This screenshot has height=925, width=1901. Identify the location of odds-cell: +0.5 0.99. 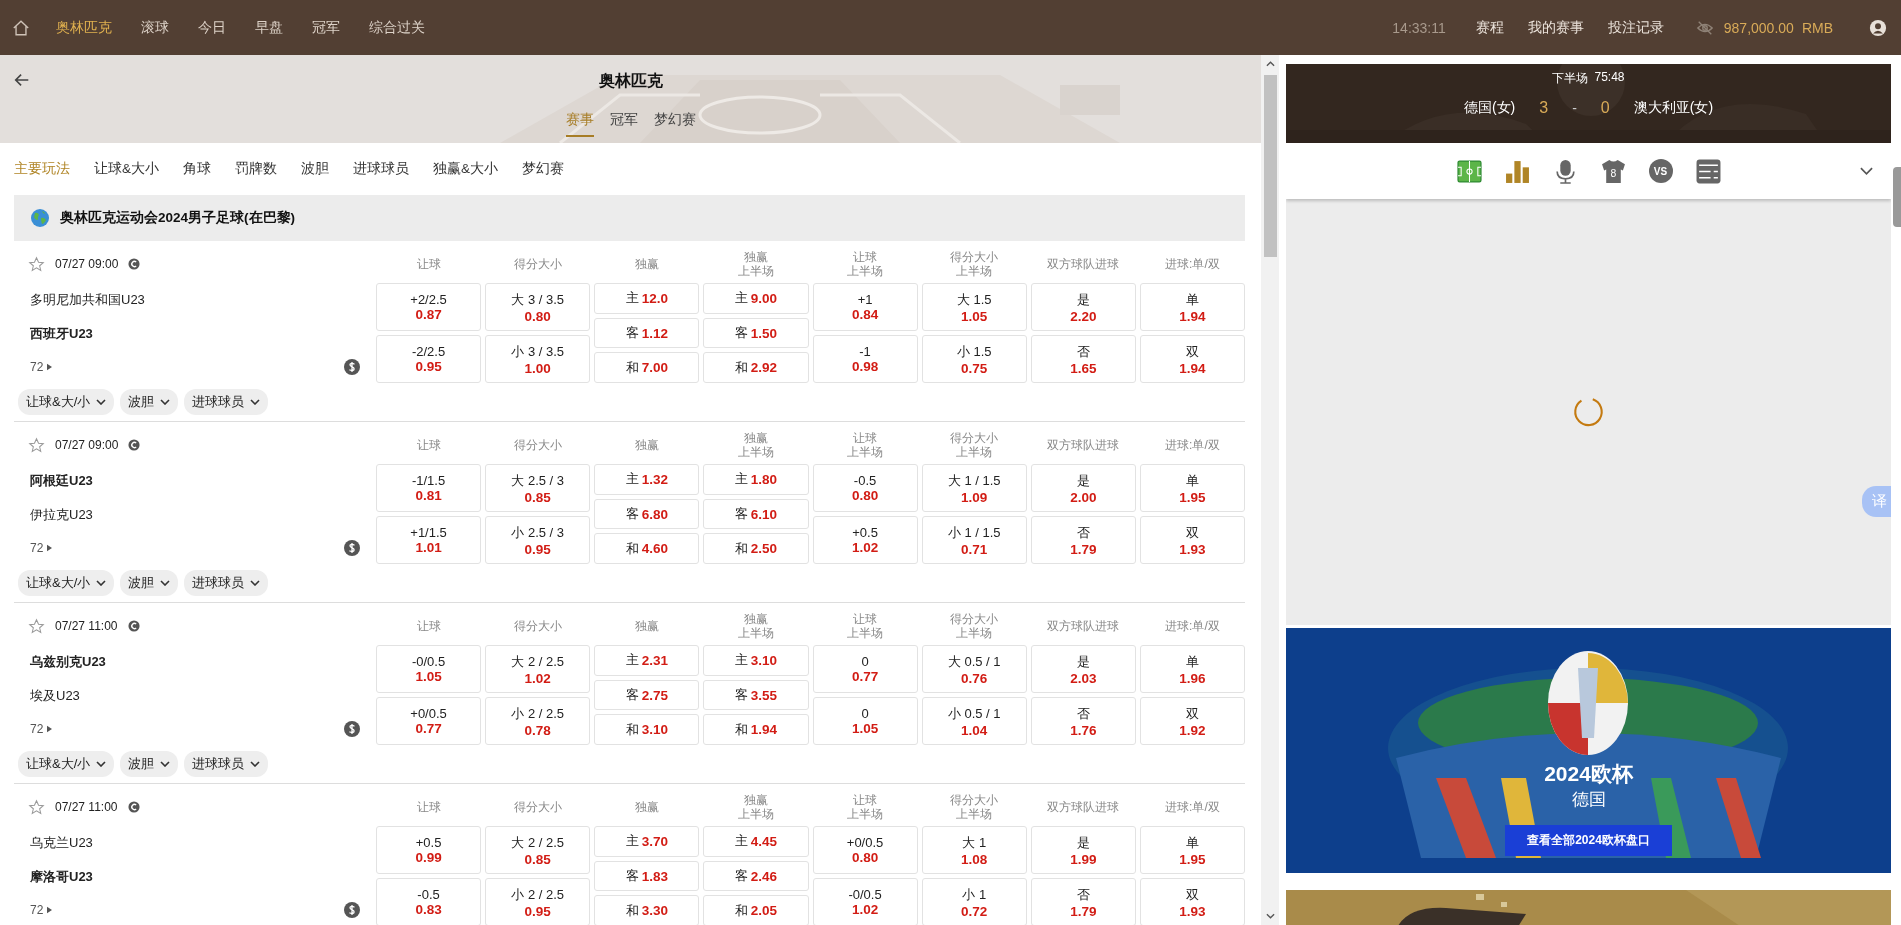
(429, 850).